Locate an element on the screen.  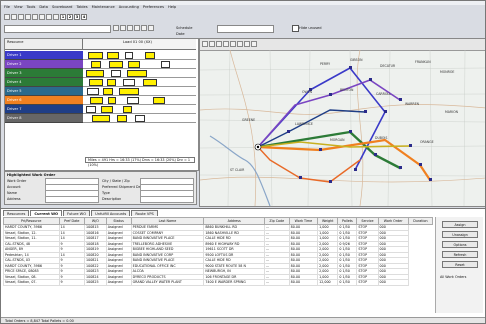
menu-item-data: Data is located at coordinates (43, 7).